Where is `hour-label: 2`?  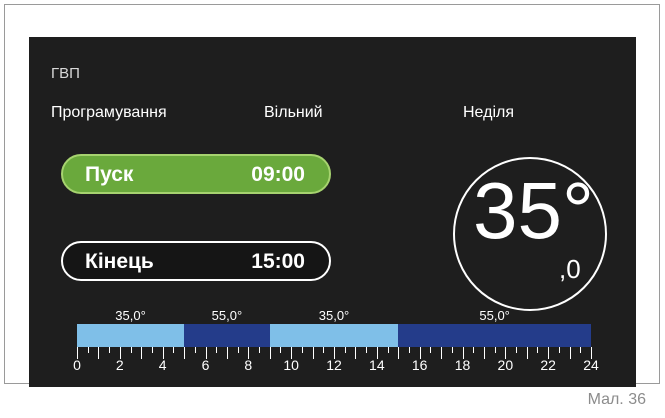
hour-label: 2 is located at coordinates (119, 365).